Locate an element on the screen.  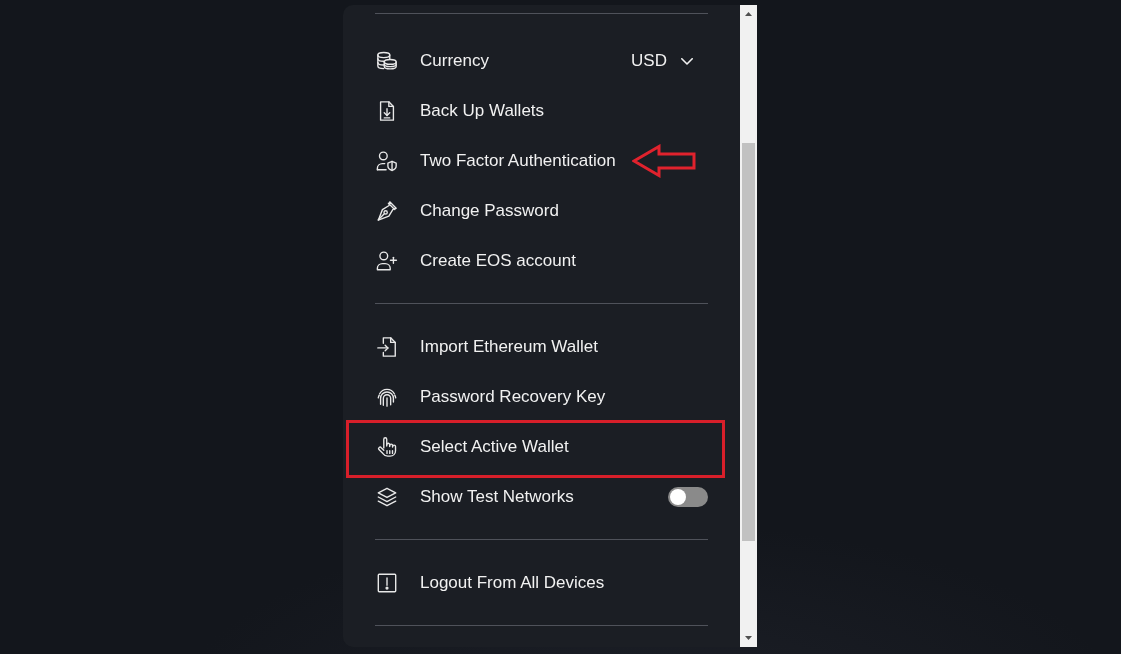
fingerprint-icon is located at coordinates (387, 397).